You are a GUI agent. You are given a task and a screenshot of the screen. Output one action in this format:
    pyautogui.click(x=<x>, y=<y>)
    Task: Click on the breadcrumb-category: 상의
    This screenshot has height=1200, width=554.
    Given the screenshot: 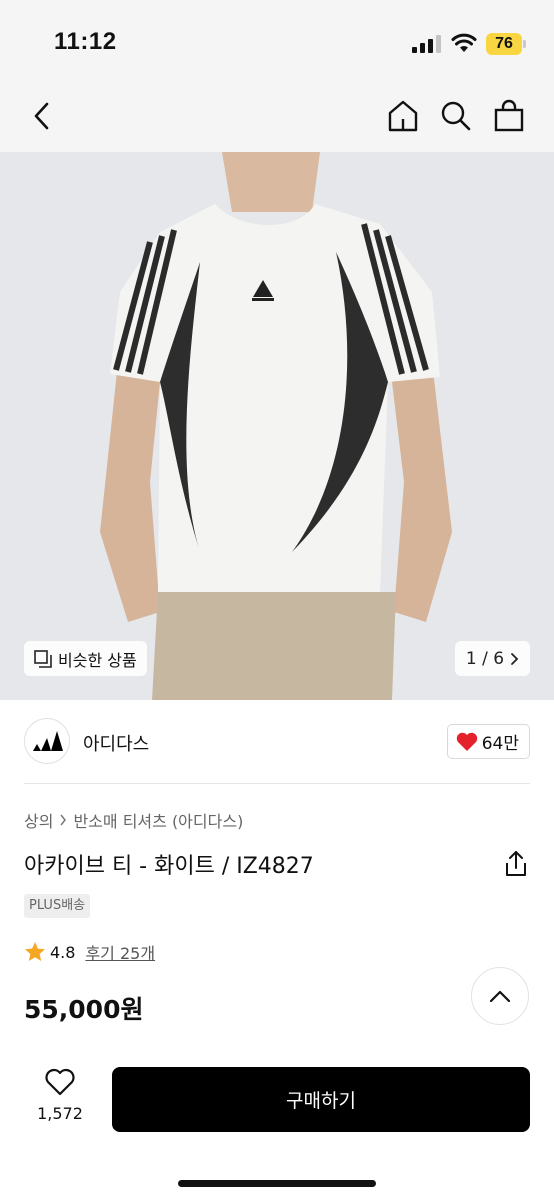 What is the action you would take?
    pyautogui.click(x=38, y=820)
    